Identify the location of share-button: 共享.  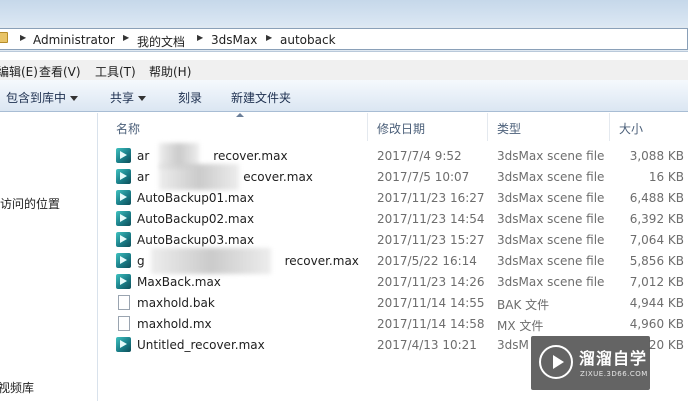
(128, 97).